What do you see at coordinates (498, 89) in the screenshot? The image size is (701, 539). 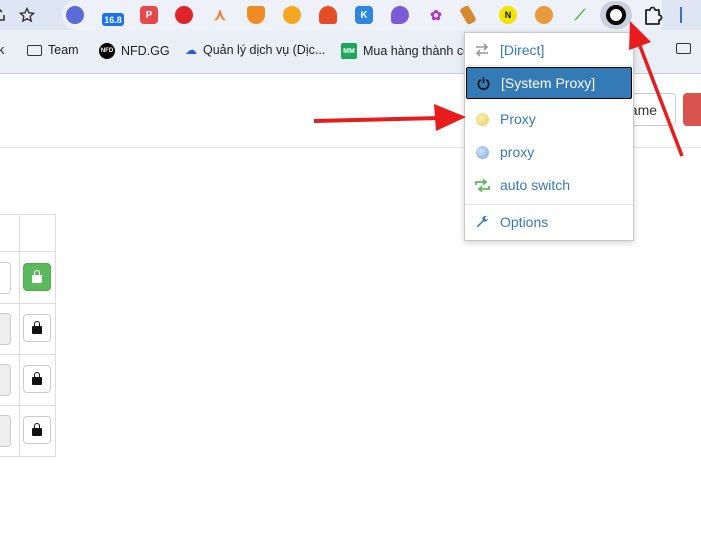 I see `annotation-arrows` at bounding box center [498, 89].